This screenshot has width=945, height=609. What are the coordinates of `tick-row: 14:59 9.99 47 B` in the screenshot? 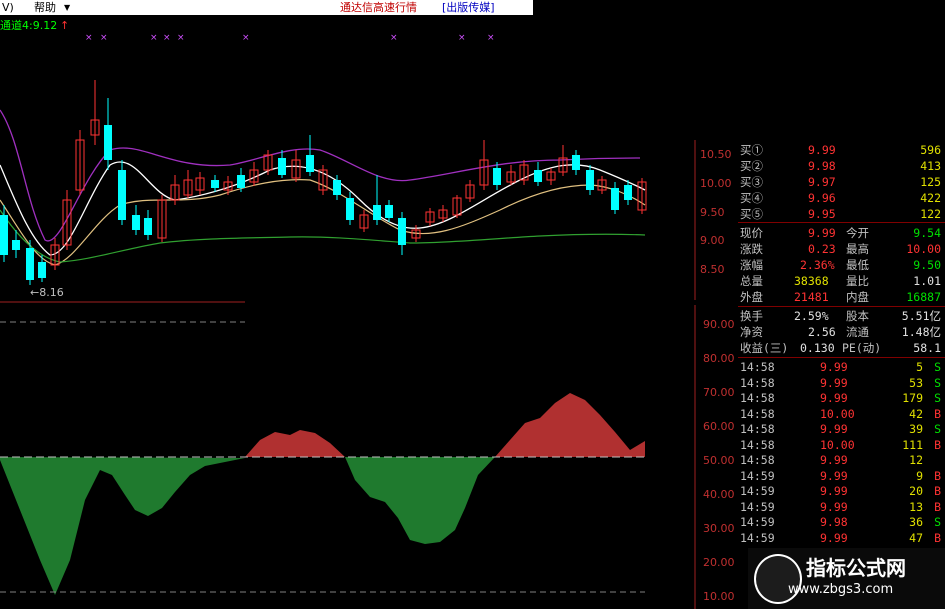 It's located at (840, 537).